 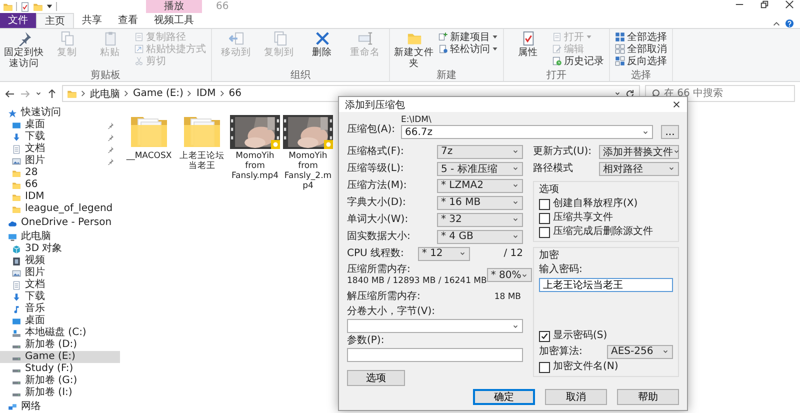 I want to click on ribbon-tab: 文件, so click(x=18, y=20).